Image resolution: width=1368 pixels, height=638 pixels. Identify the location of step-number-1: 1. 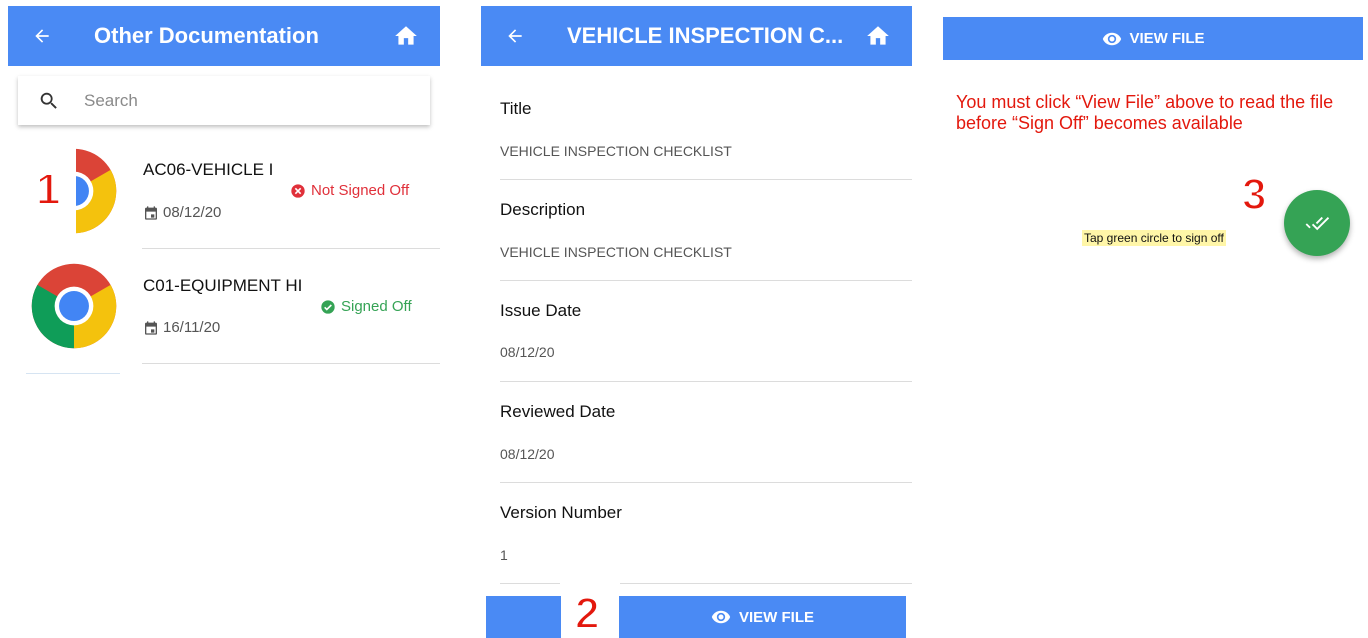
(48, 189).